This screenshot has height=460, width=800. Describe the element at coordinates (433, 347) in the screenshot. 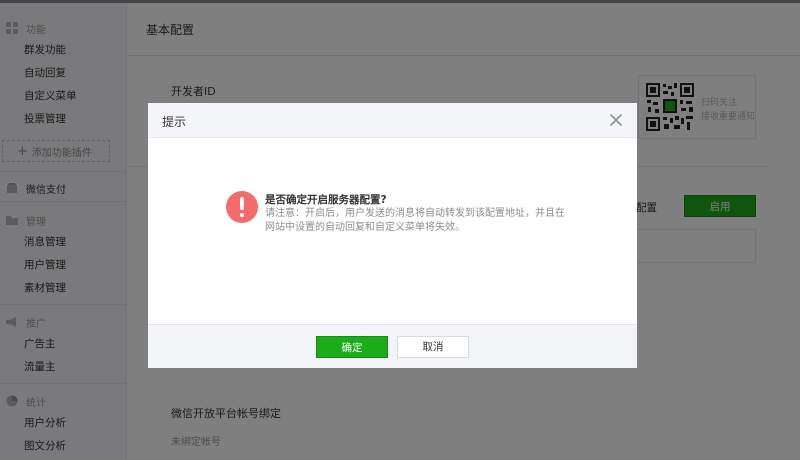

I see `cancel-button: 取消` at that location.